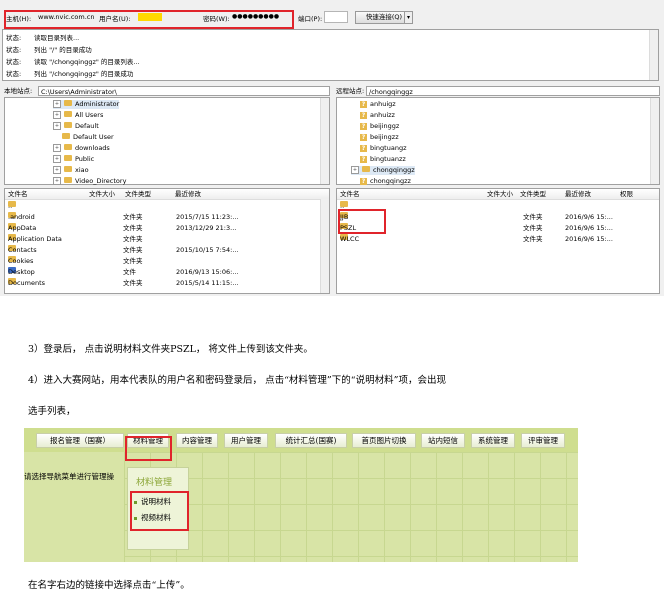 The height and width of the screenshot is (594, 664). I want to click on log-row: 状态: 列出 "/" 的目录成功, so click(49, 50).